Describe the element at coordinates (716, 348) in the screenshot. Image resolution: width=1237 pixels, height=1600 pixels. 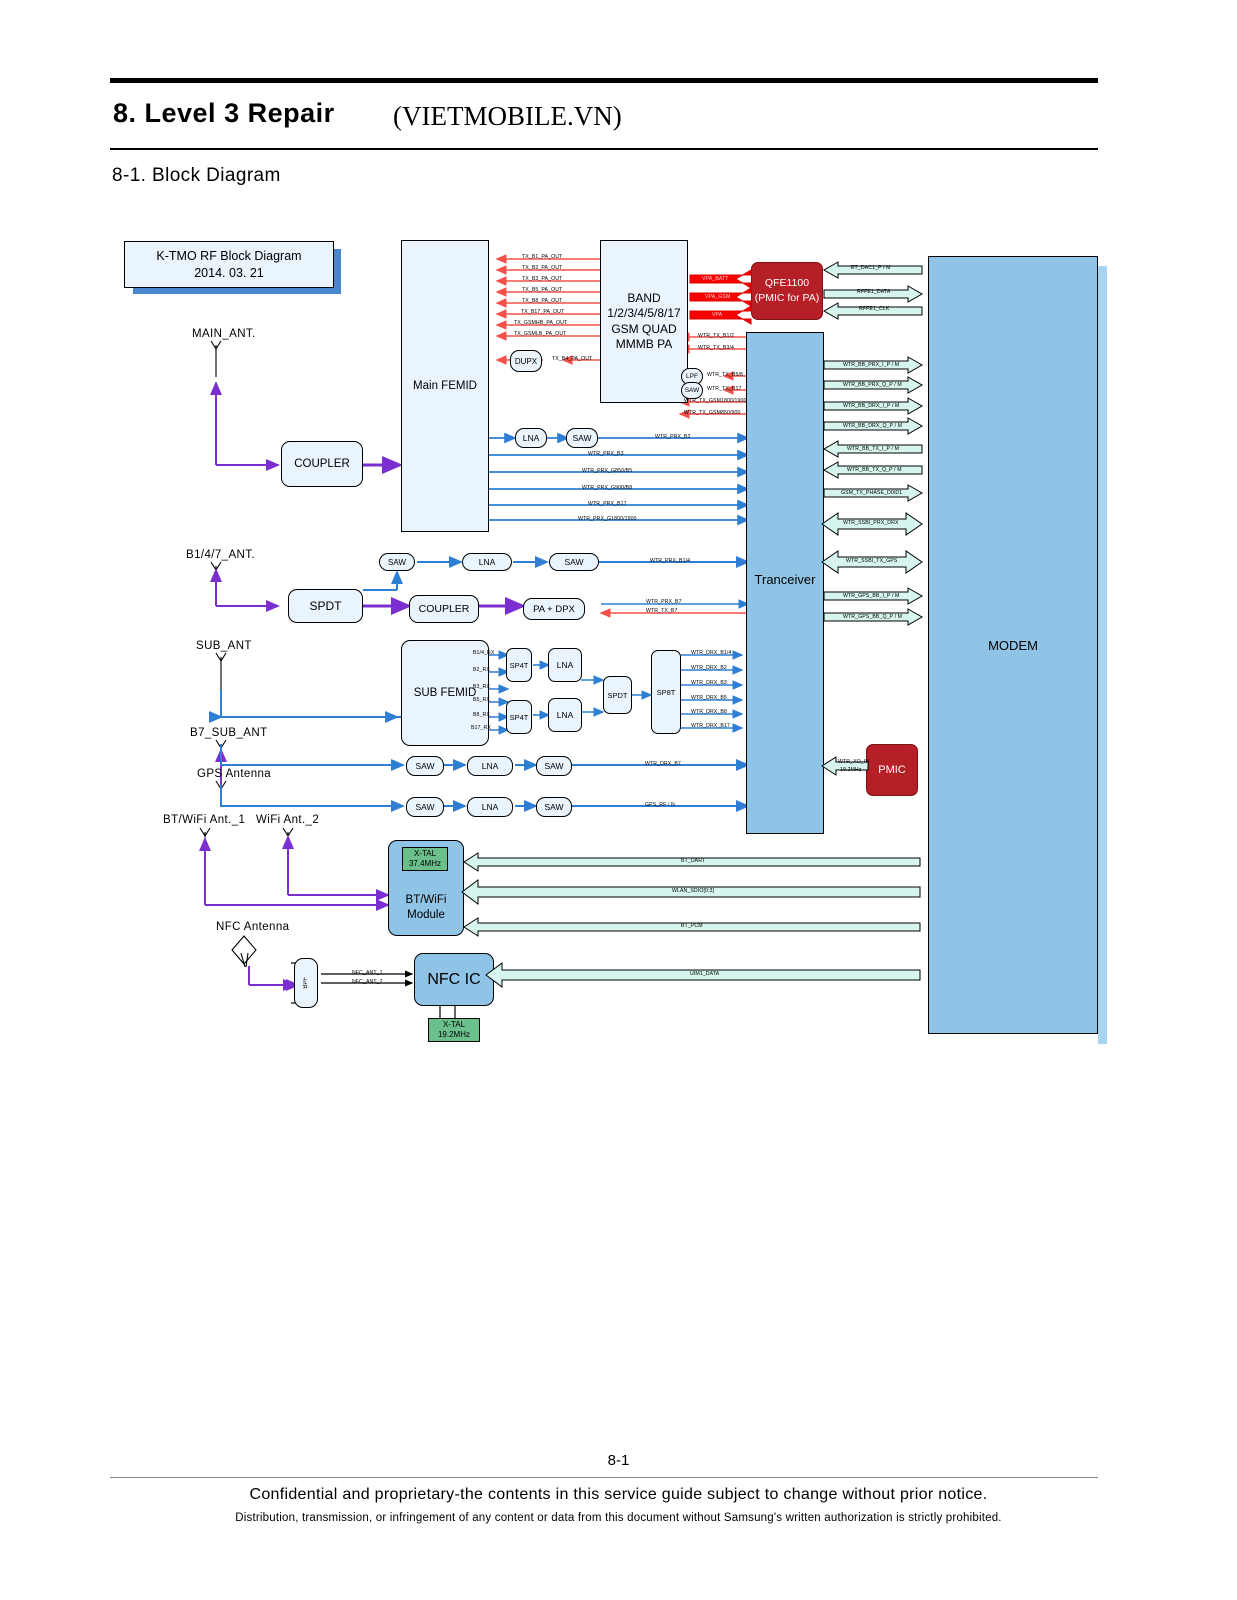
I see `signal-wtr-tx-b34: WTR_TX_B3/4` at that location.